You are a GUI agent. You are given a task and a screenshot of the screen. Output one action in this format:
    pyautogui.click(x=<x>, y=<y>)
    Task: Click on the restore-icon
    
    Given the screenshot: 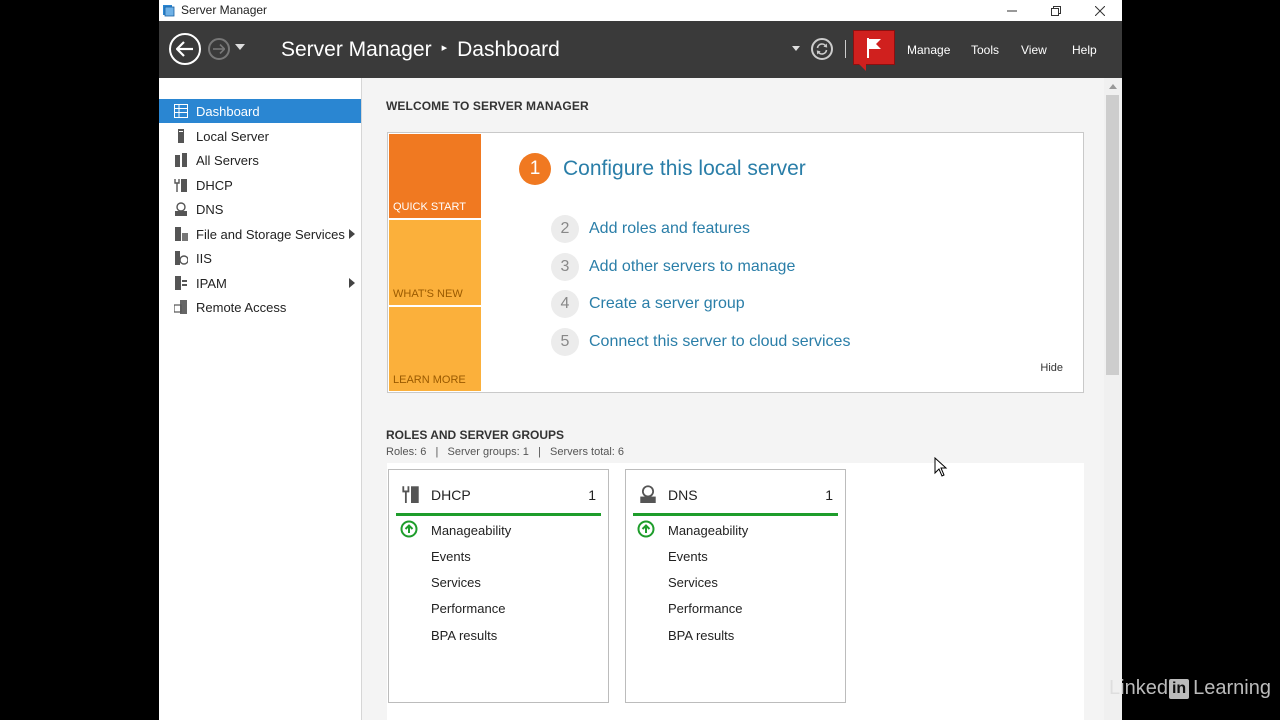 What is the action you would take?
    pyautogui.click(x=1056, y=10)
    